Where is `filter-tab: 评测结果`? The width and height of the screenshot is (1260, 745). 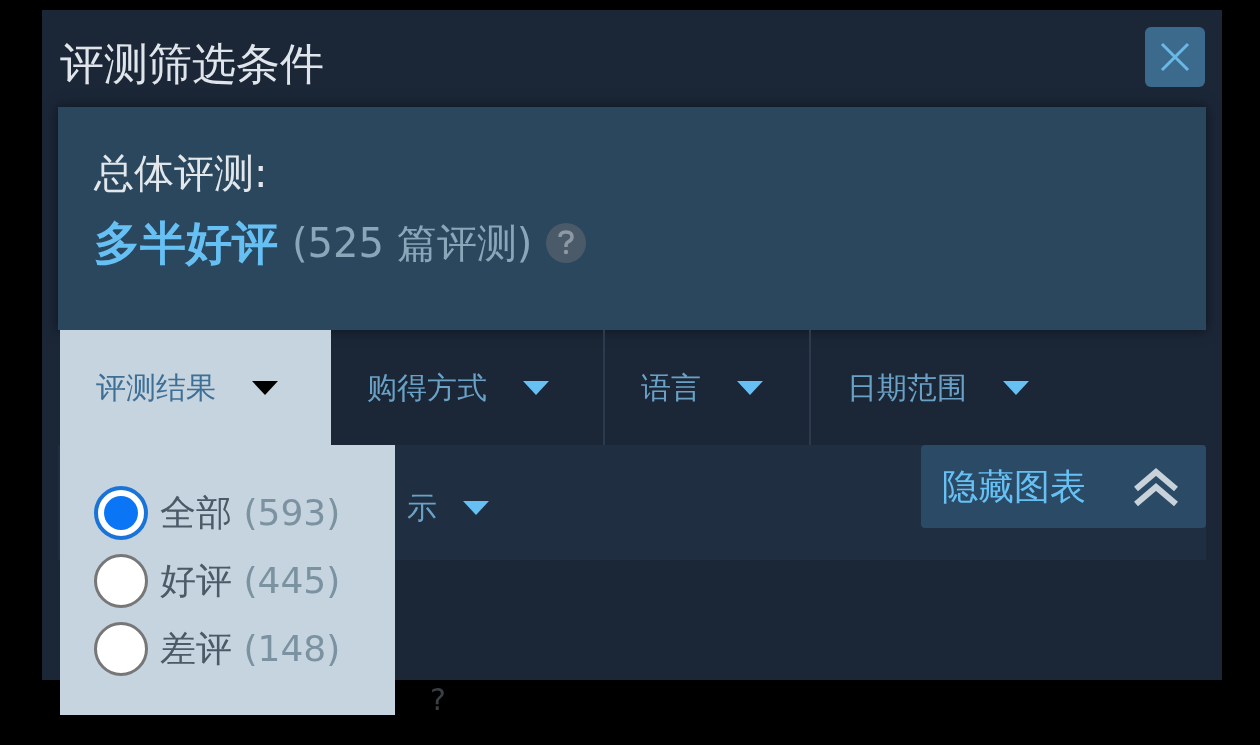 filter-tab: 评测结果 is located at coordinates (195, 387).